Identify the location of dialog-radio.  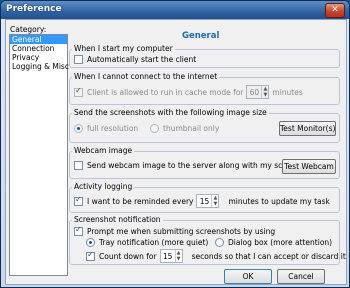
(219, 242).